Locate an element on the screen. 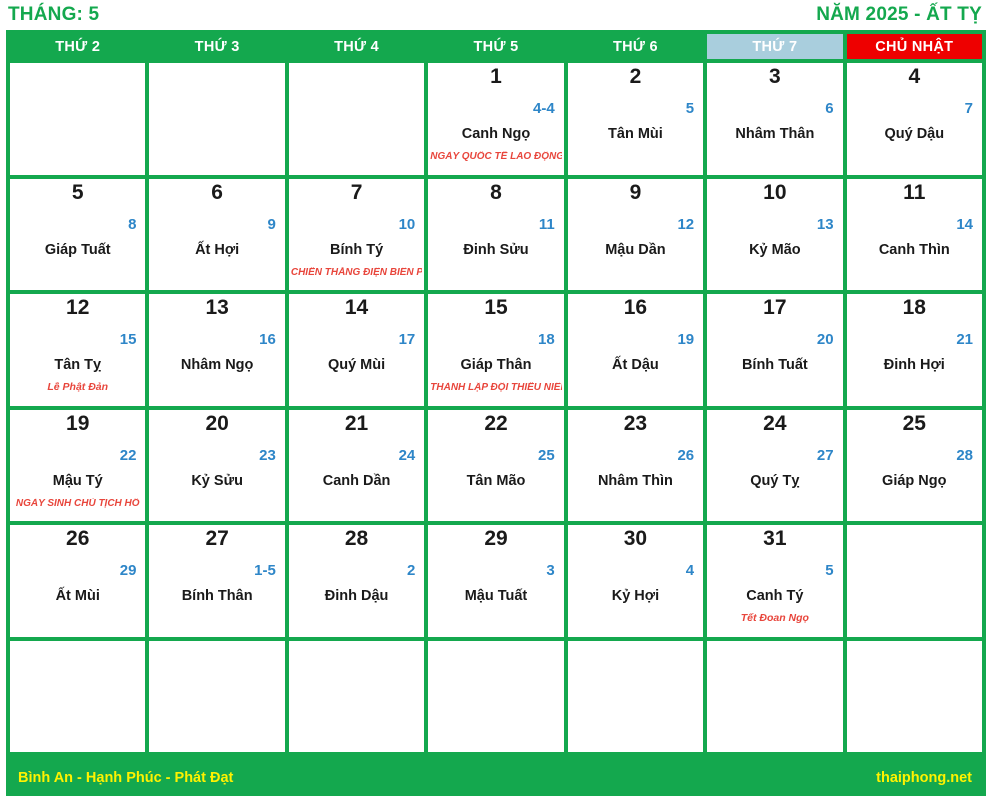  footer-website: thaiphong.net is located at coordinates (924, 778).